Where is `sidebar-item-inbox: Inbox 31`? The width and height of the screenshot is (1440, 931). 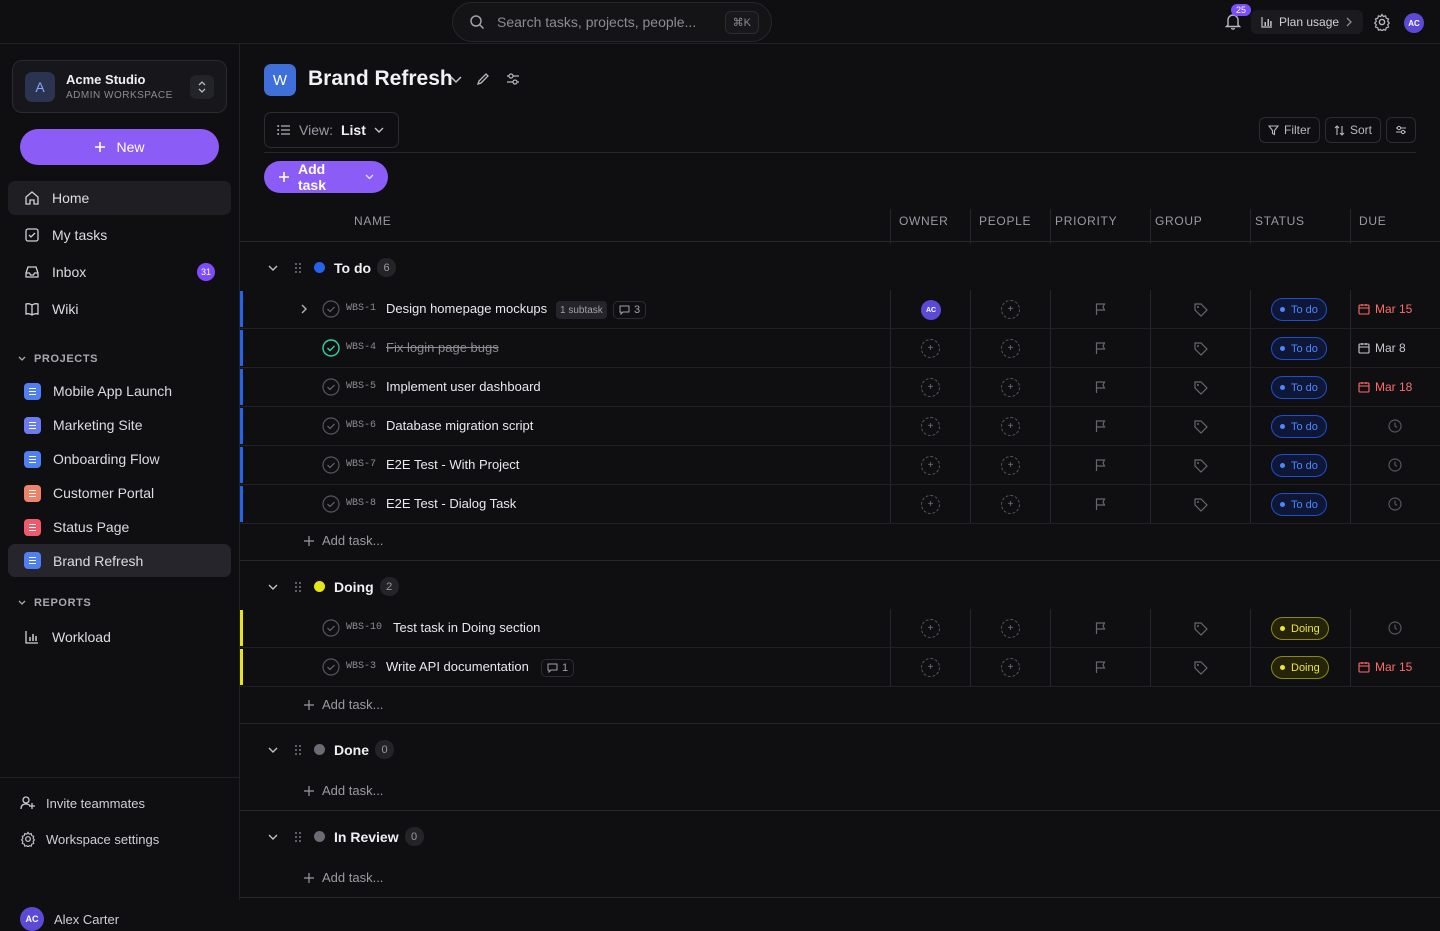
sidebar-item-inbox: Inbox 31 is located at coordinates (119, 272).